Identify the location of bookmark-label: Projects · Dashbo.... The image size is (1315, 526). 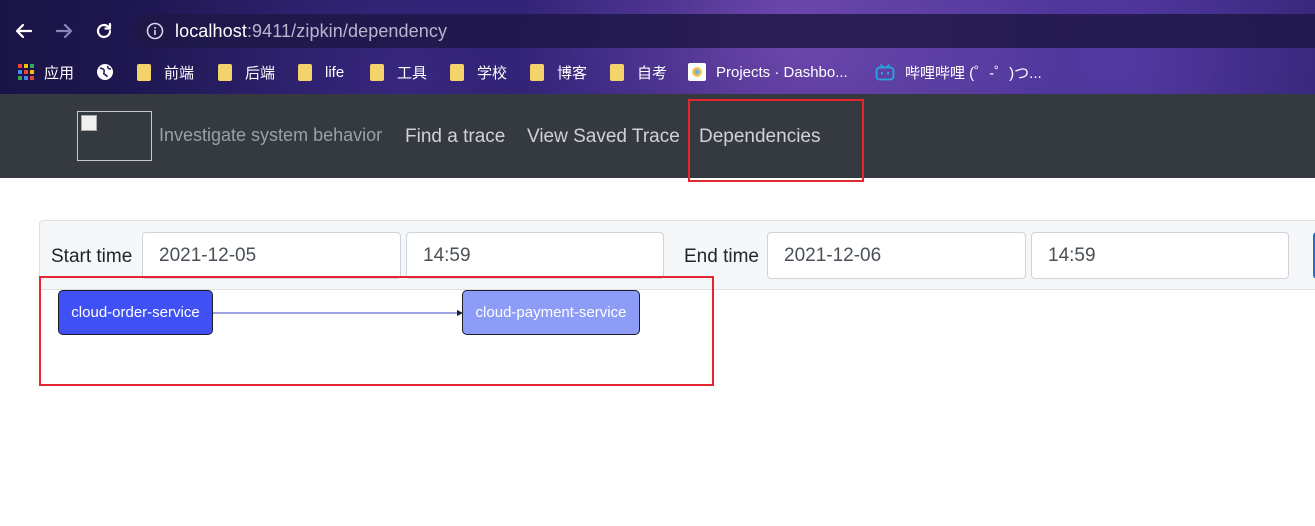
(782, 72).